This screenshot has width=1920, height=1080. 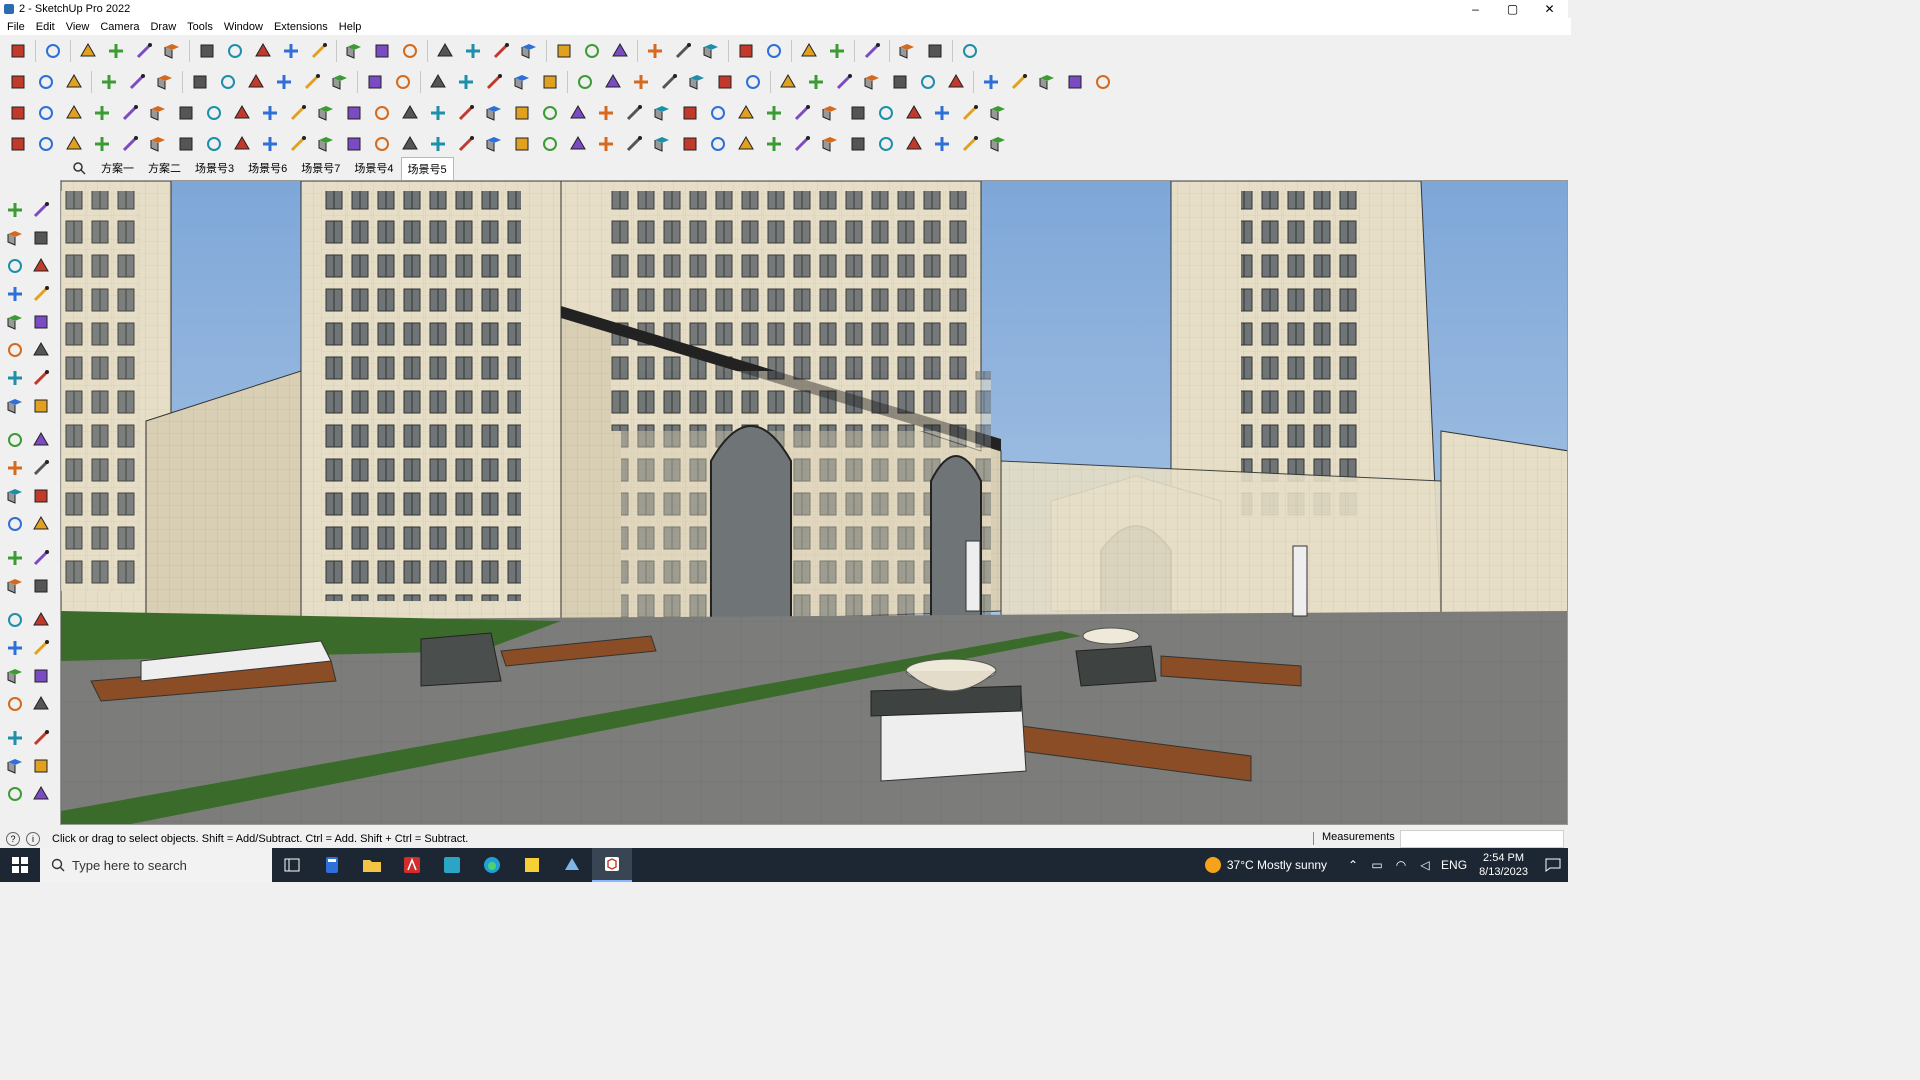 What do you see at coordinates (15, 766) in the screenshot?
I see `components-panel-icon` at bounding box center [15, 766].